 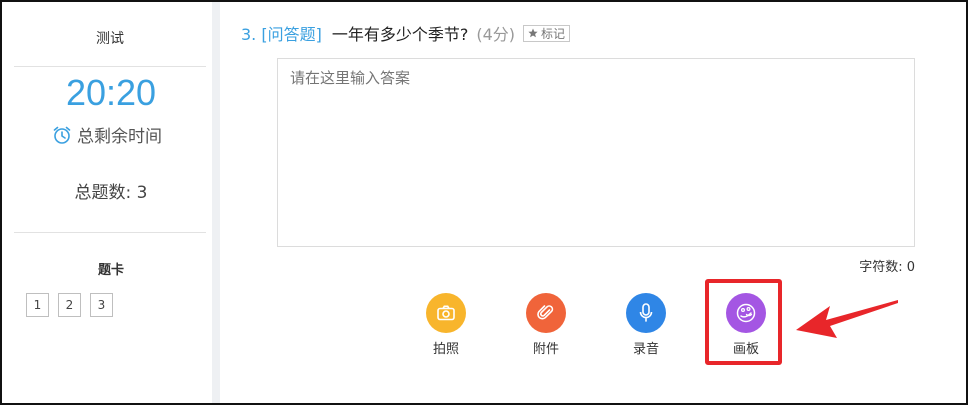 I want to click on question-text: 一年有多少个季节?, so click(x=400, y=34).